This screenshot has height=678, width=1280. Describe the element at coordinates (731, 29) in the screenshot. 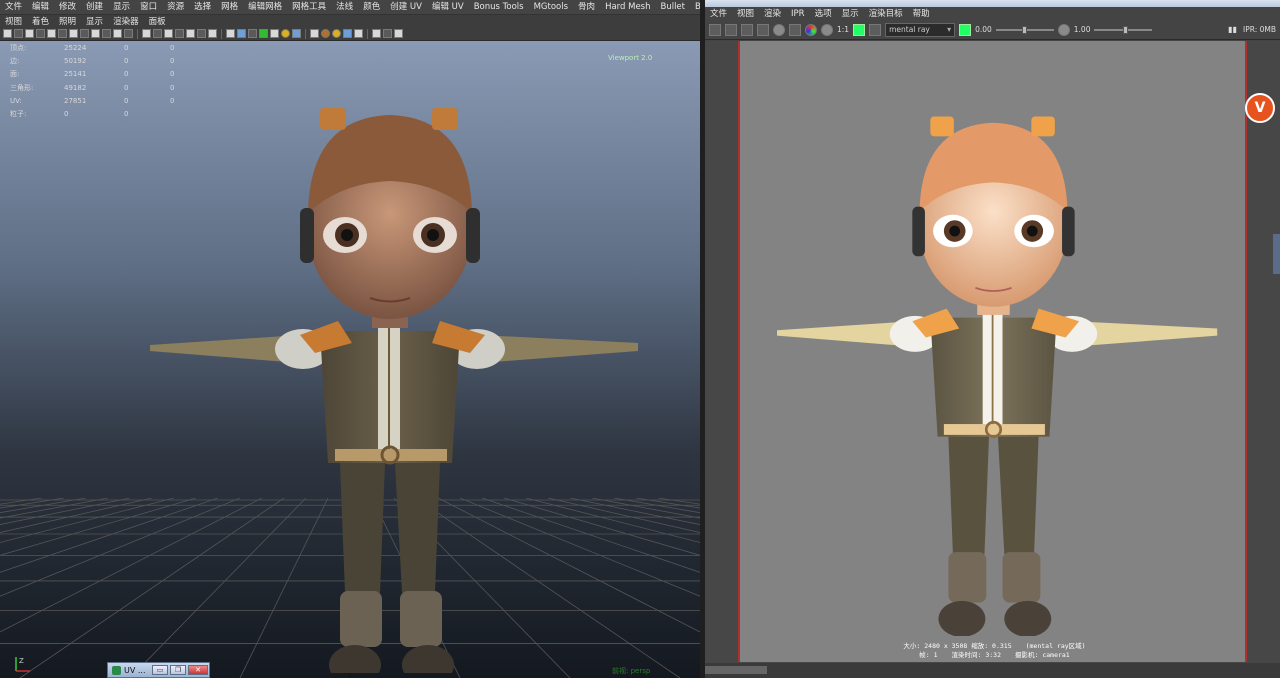

I see `render-region-icon` at that location.